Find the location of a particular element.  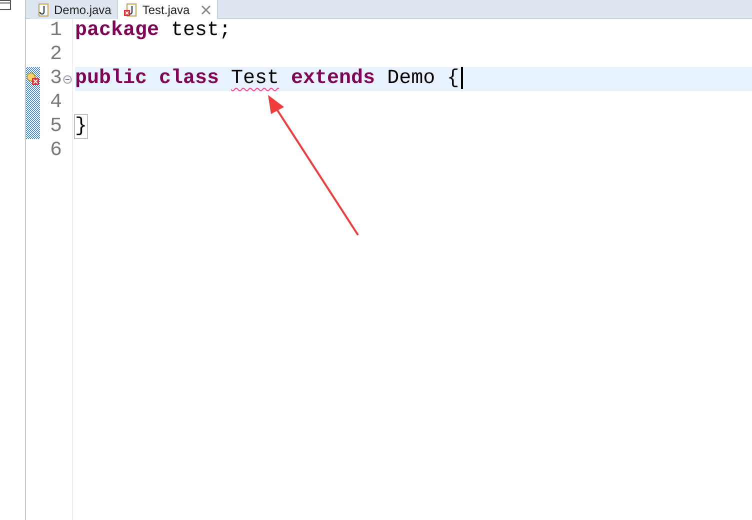

keyword: extends is located at coordinates (333, 78).